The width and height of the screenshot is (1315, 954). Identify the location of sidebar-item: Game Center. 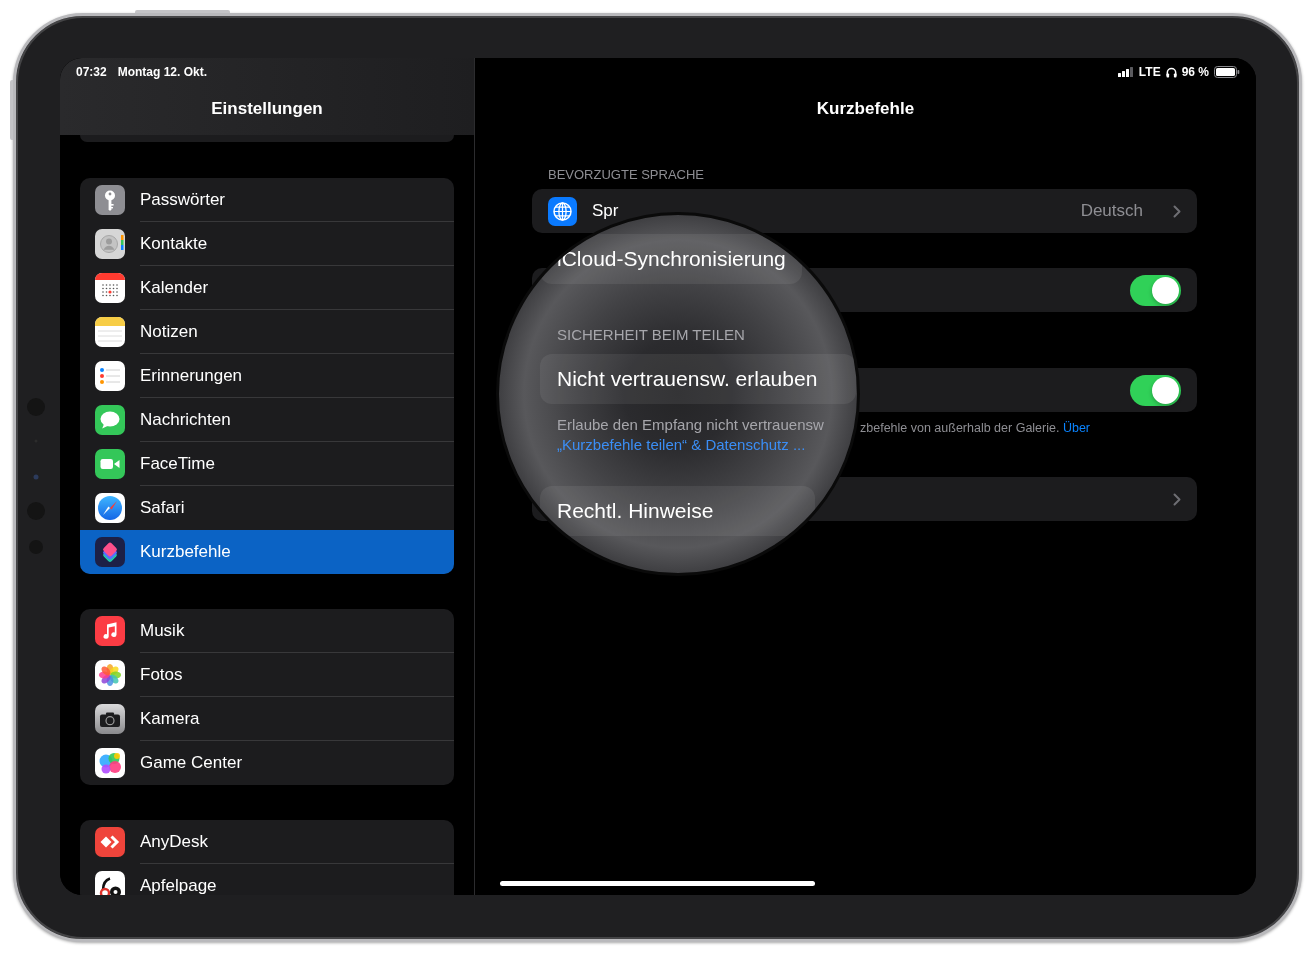
(267, 763).